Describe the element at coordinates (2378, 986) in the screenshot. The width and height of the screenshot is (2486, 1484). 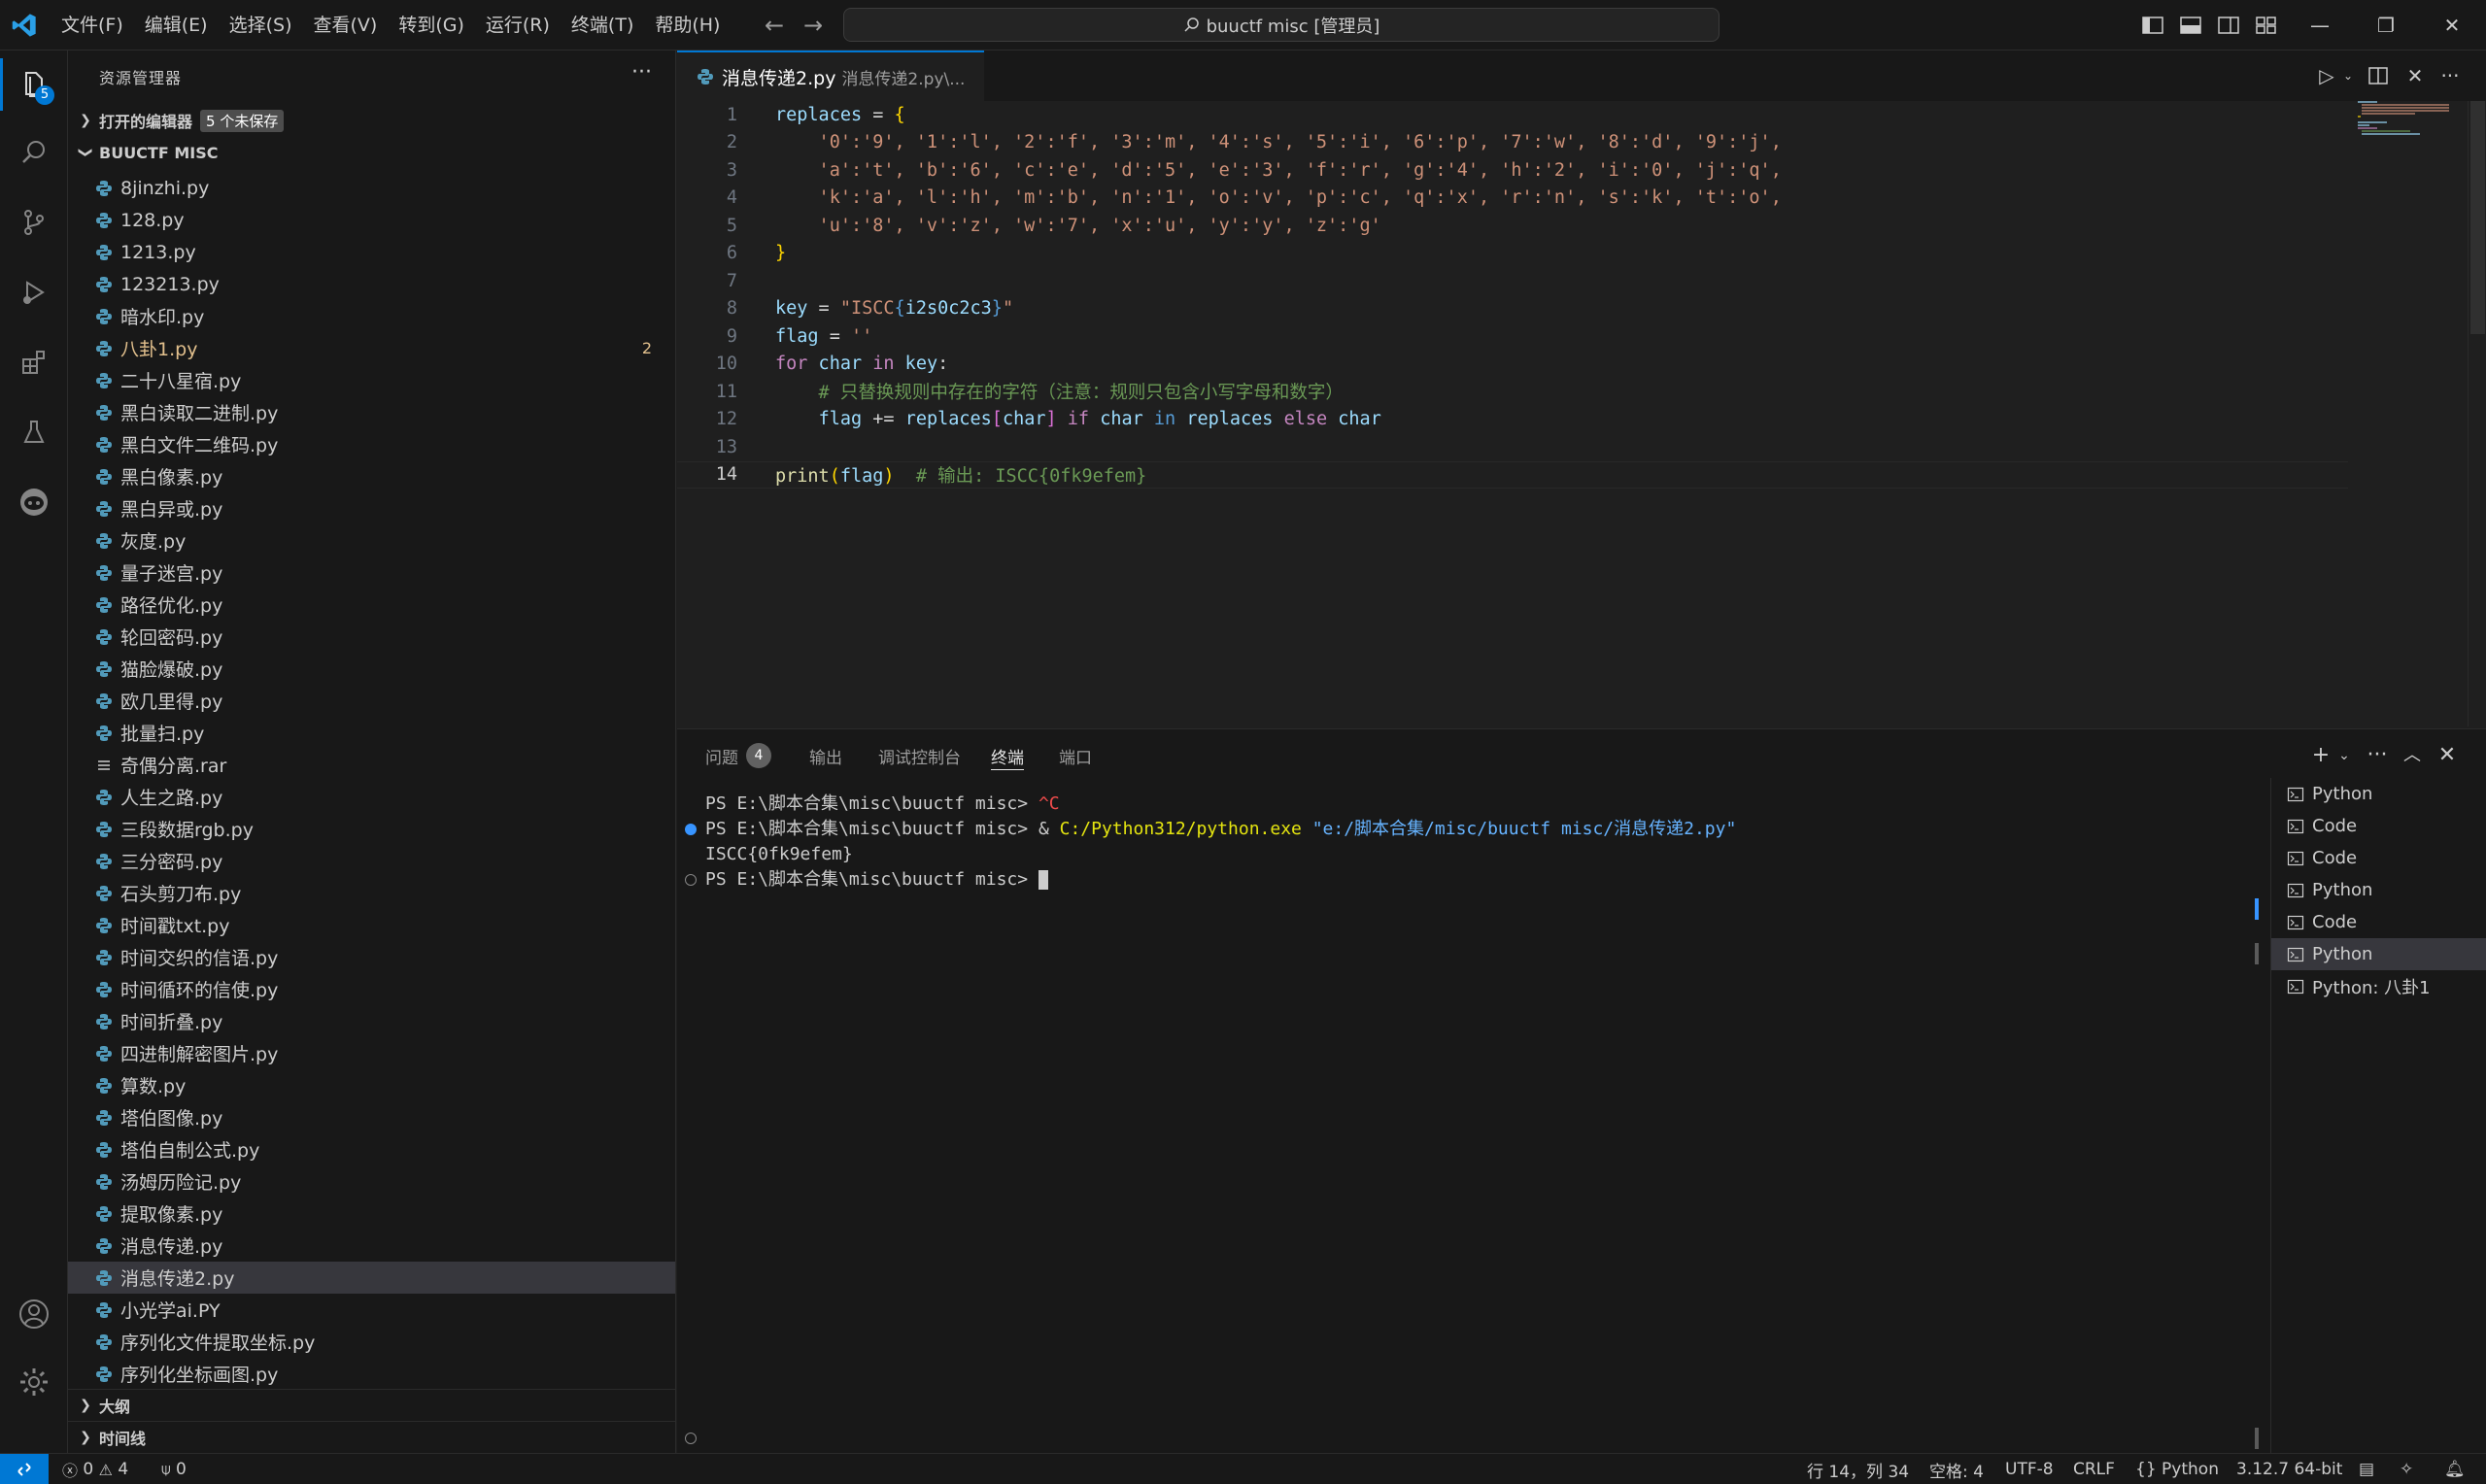
I see `terminal-instance: Python: 八卦1` at that location.